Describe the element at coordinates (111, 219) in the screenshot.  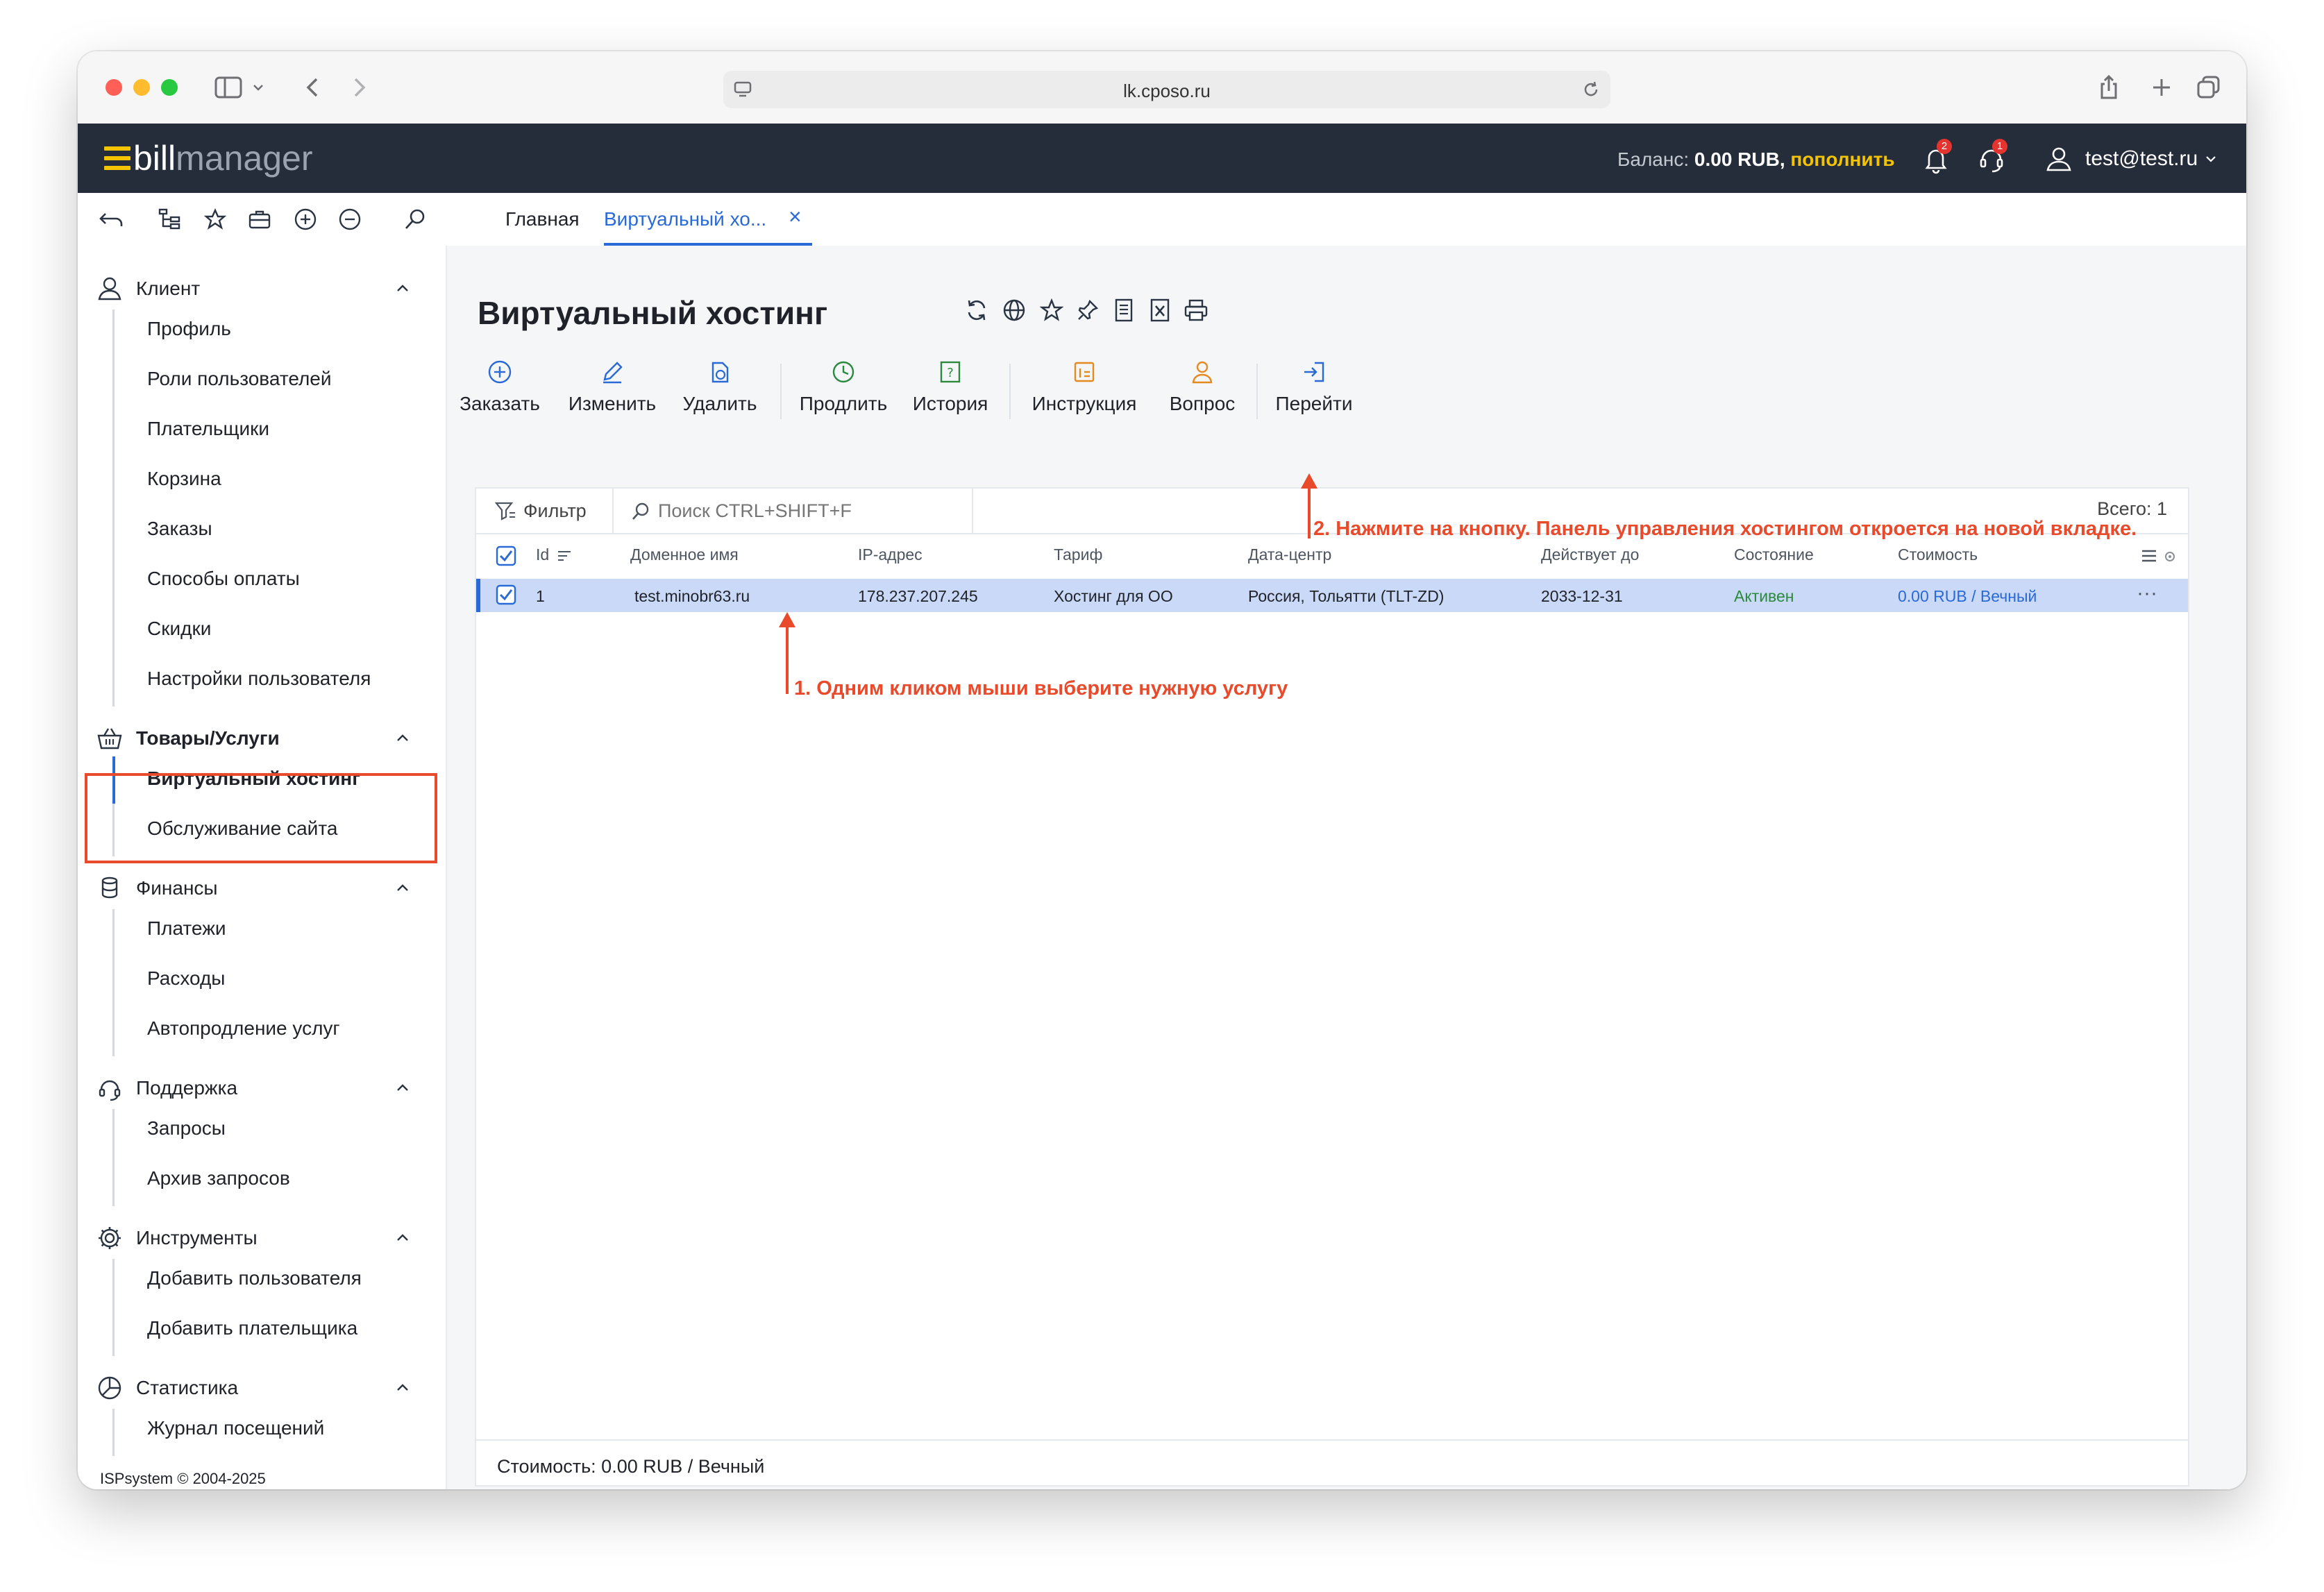
I see `back-arrow-icon` at that location.